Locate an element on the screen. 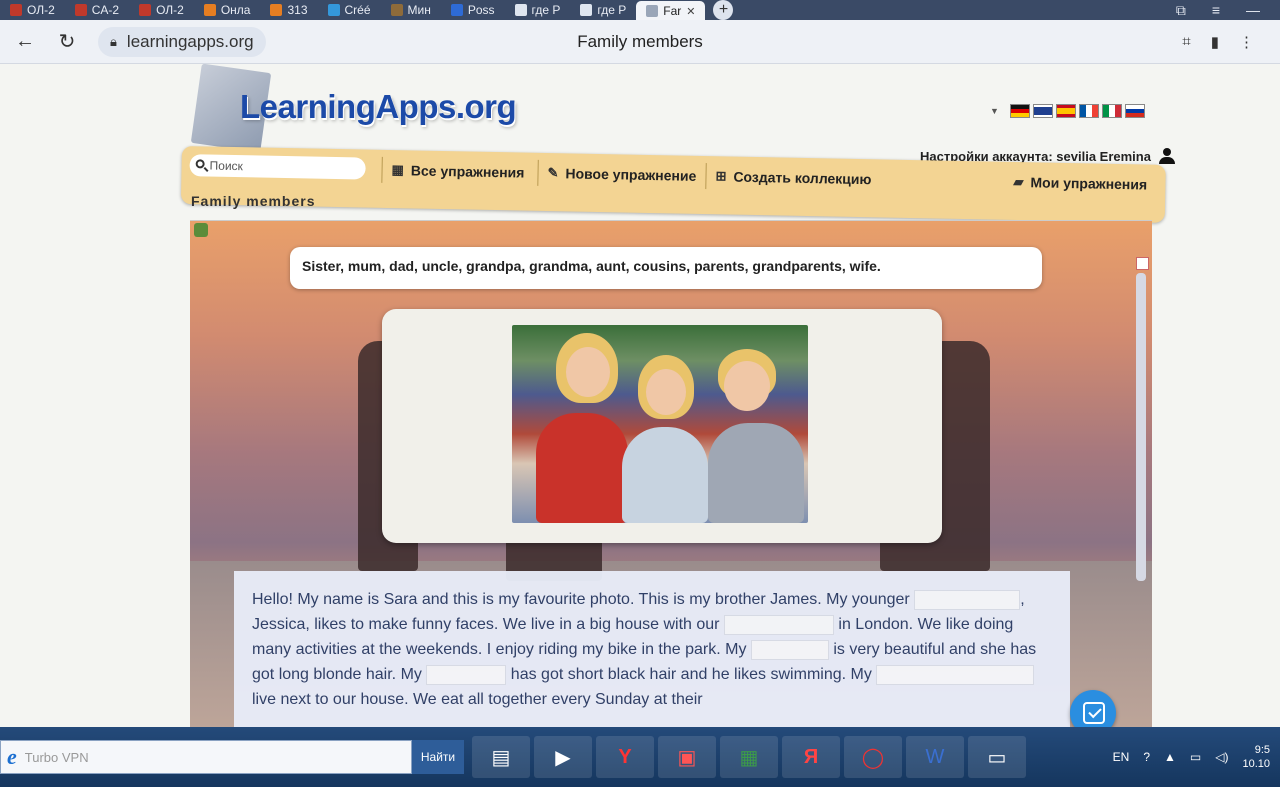 Image resolution: width=1280 pixels, height=787 pixels. tab-label: CA-2 is located at coordinates (105, 10).